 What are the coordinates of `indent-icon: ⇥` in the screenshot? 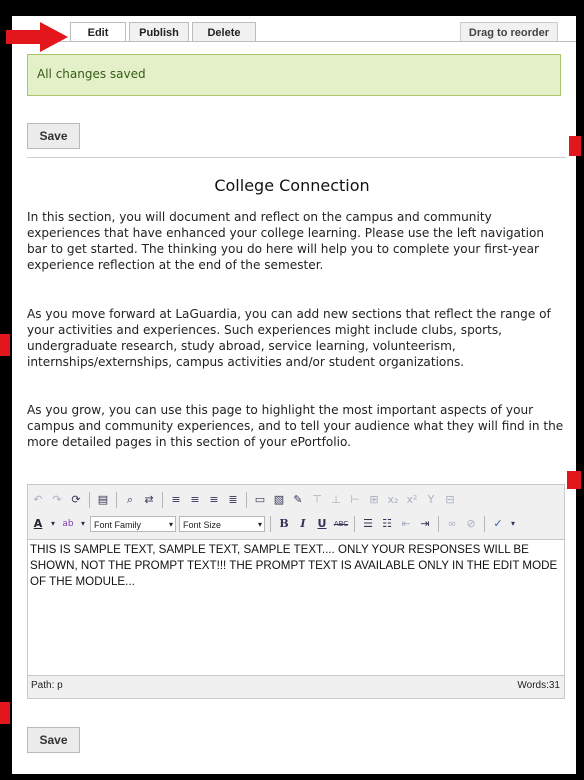 It's located at (425, 524).